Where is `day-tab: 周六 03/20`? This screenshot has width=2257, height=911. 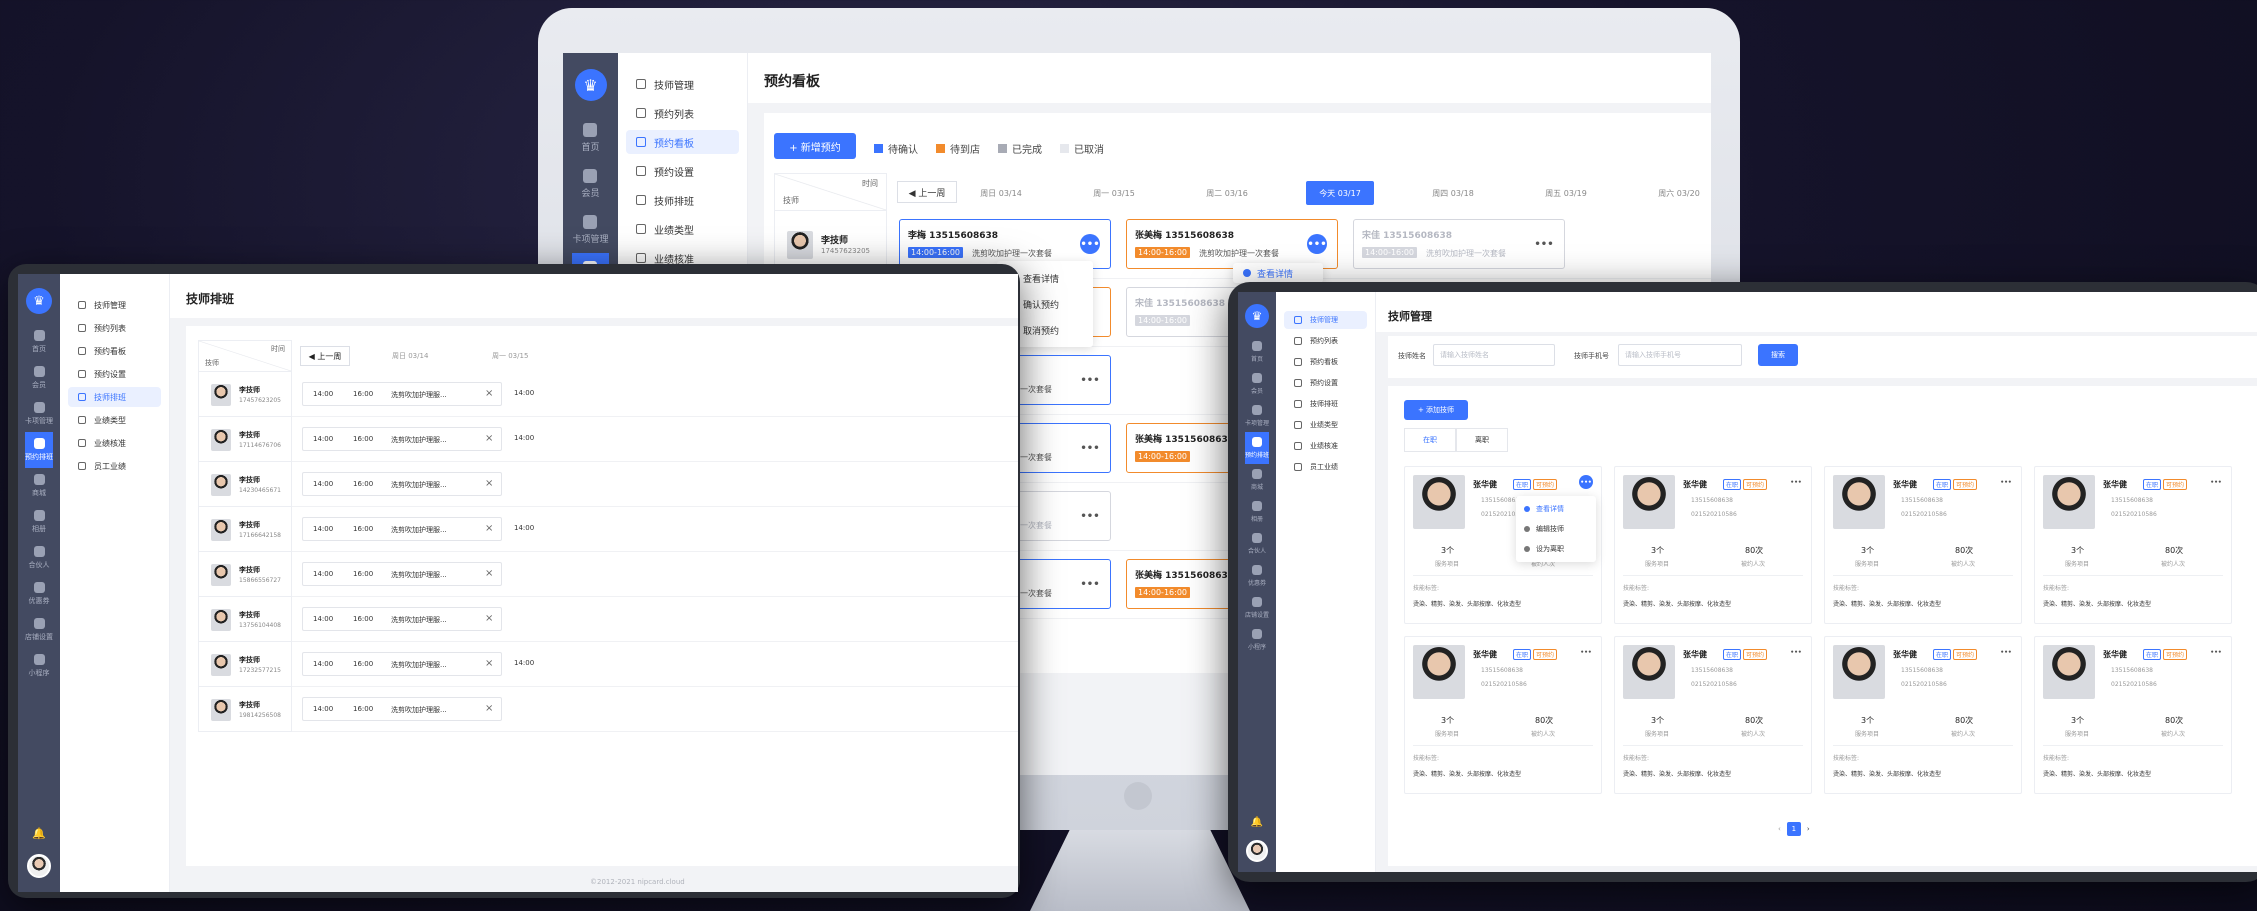 day-tab: 周六 03/20 is located at coordinates (1678, 193).